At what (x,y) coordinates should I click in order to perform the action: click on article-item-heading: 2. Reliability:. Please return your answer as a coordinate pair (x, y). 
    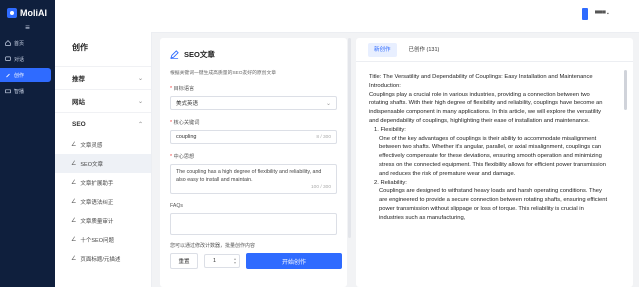
    Looking at the image, I should click on (390, 182).